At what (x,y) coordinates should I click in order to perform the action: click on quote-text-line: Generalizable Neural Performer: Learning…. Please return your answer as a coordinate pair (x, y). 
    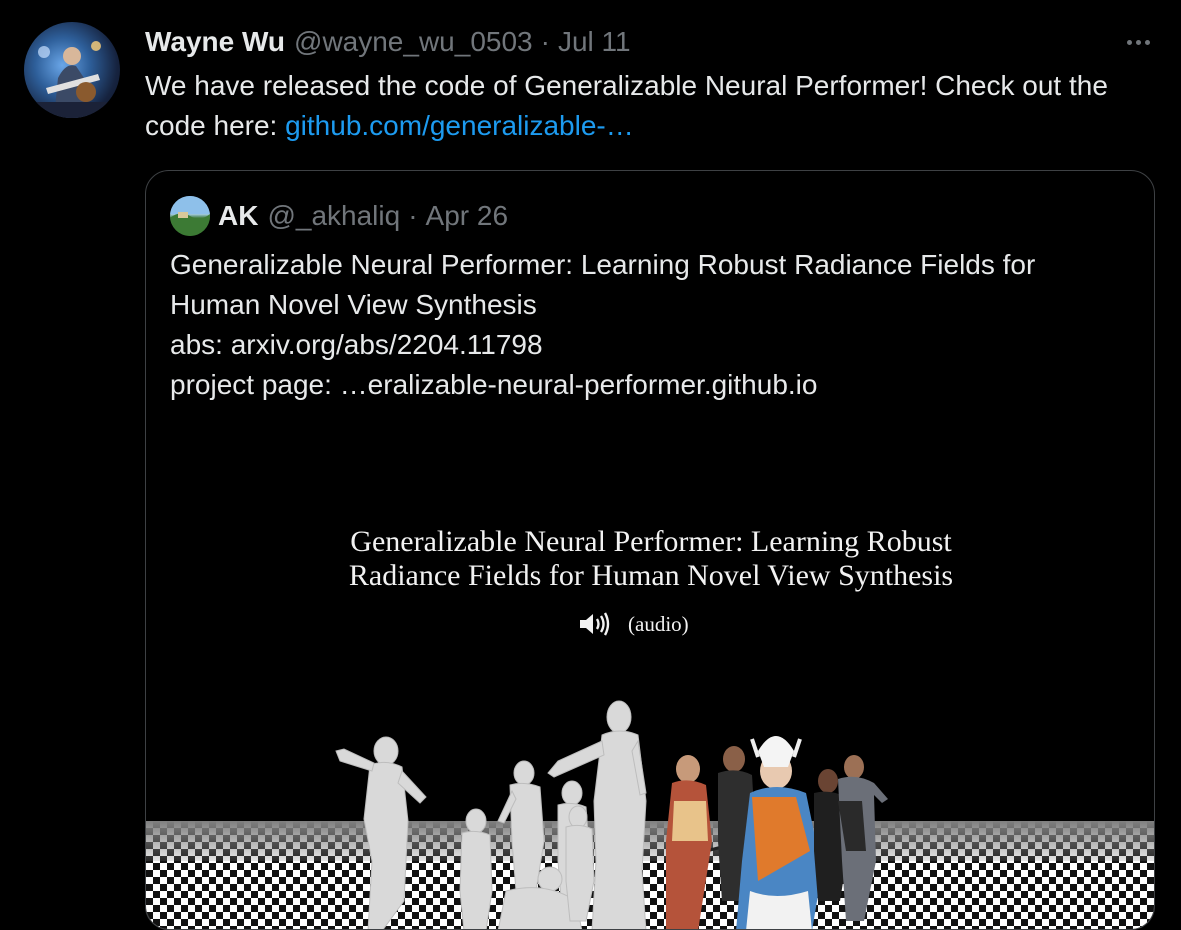
    Looking at the image, I should click on (603, 264).